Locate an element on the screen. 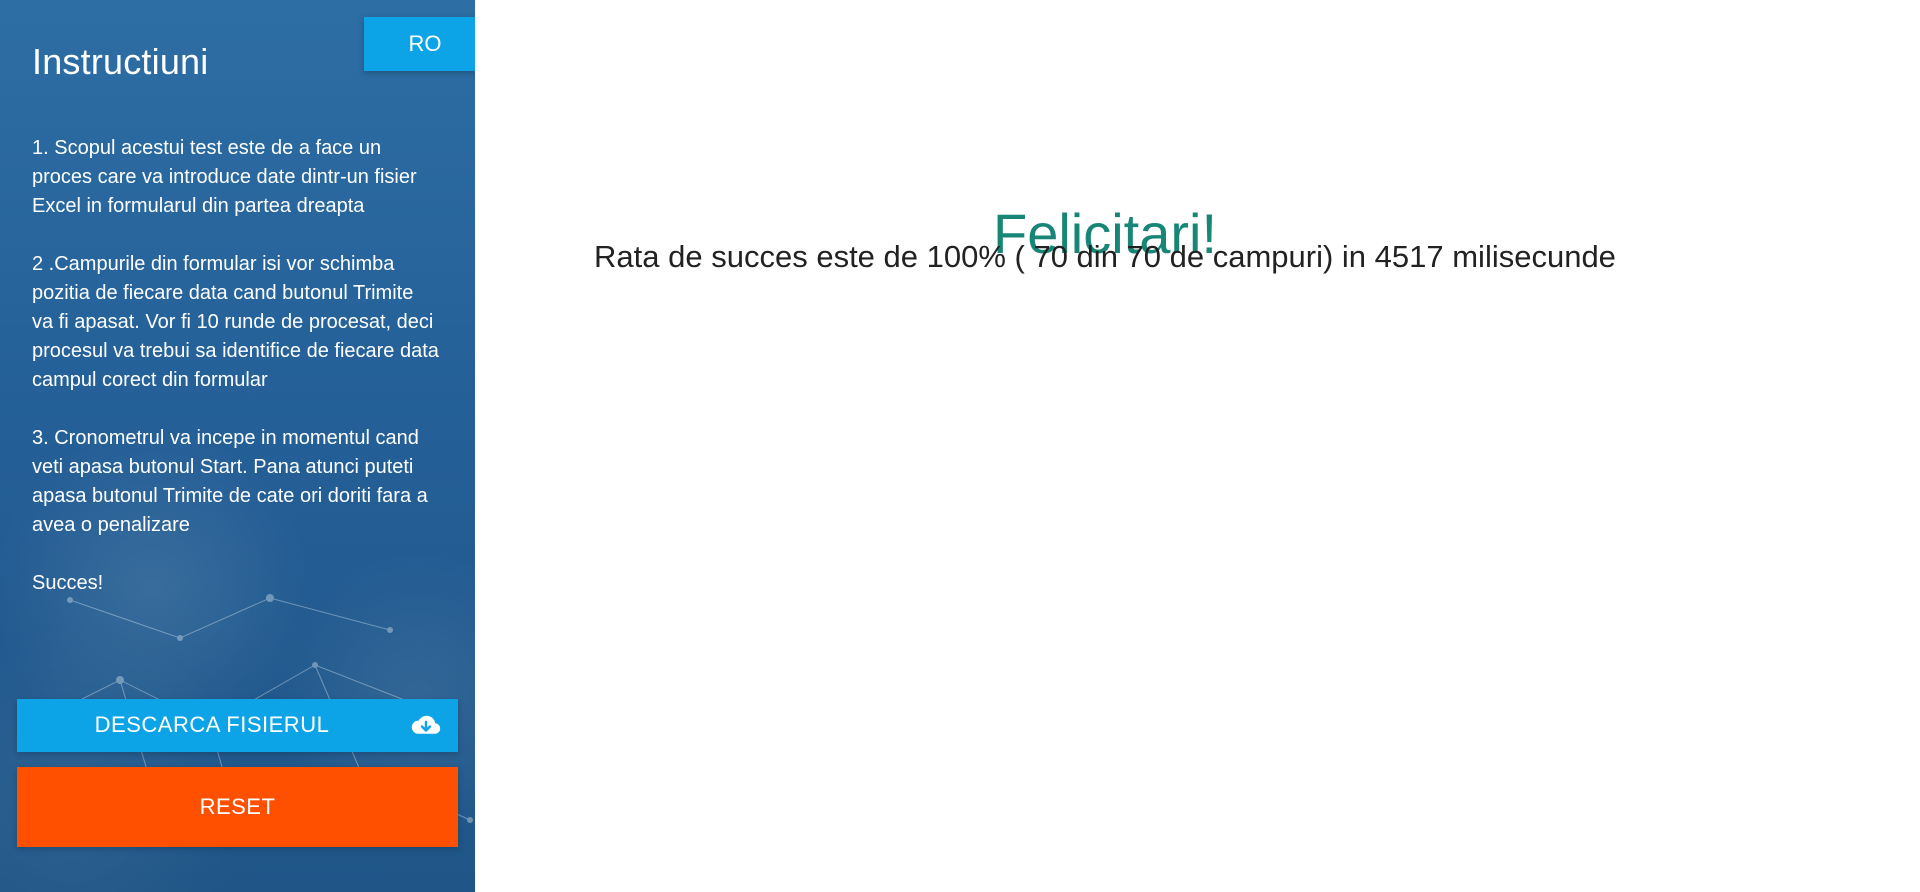 This screenshot has width=1920, height=892. language-button: RO is located at coordinates (425, 44).